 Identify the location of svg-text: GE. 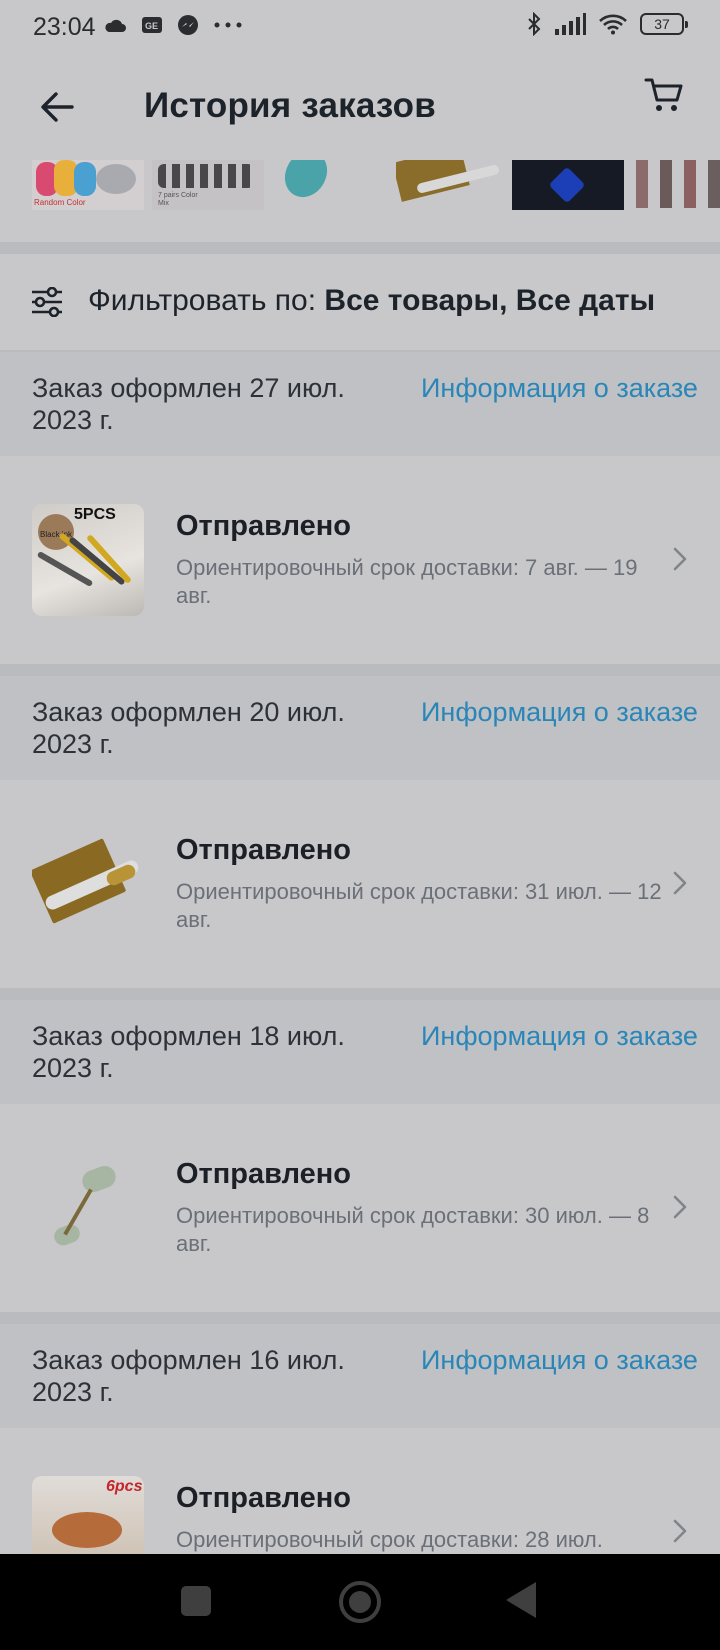
(151, 26).